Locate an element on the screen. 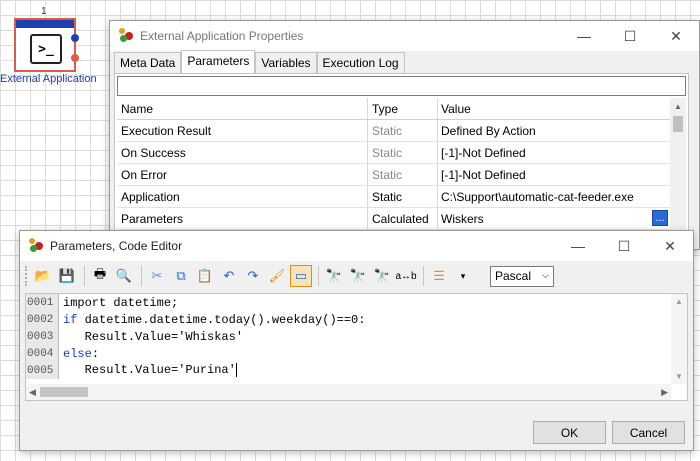 The image size is (700, 461). error-port is located at coordinates (75, 58).